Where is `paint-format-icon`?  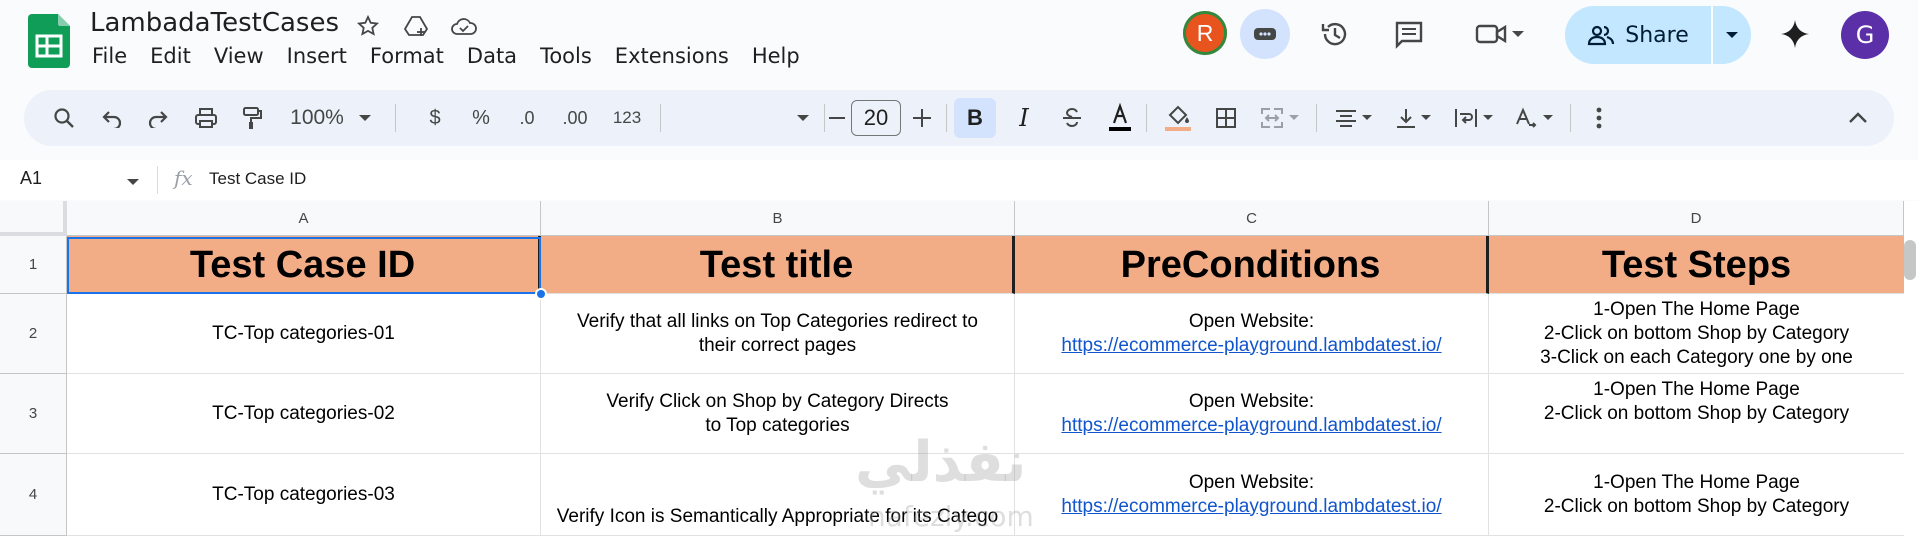
paint-format-icon is located at coordinates (252, 118).